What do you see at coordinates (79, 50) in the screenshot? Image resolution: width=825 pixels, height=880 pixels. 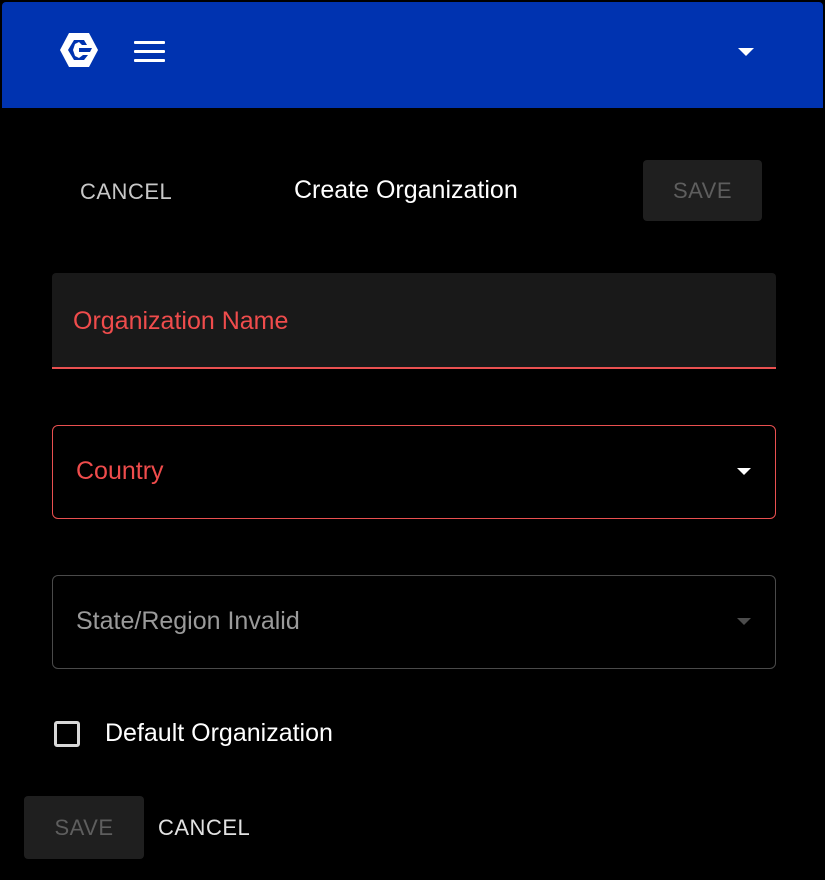 I see `brand-logo-icon` at bounding box center [79, 50].